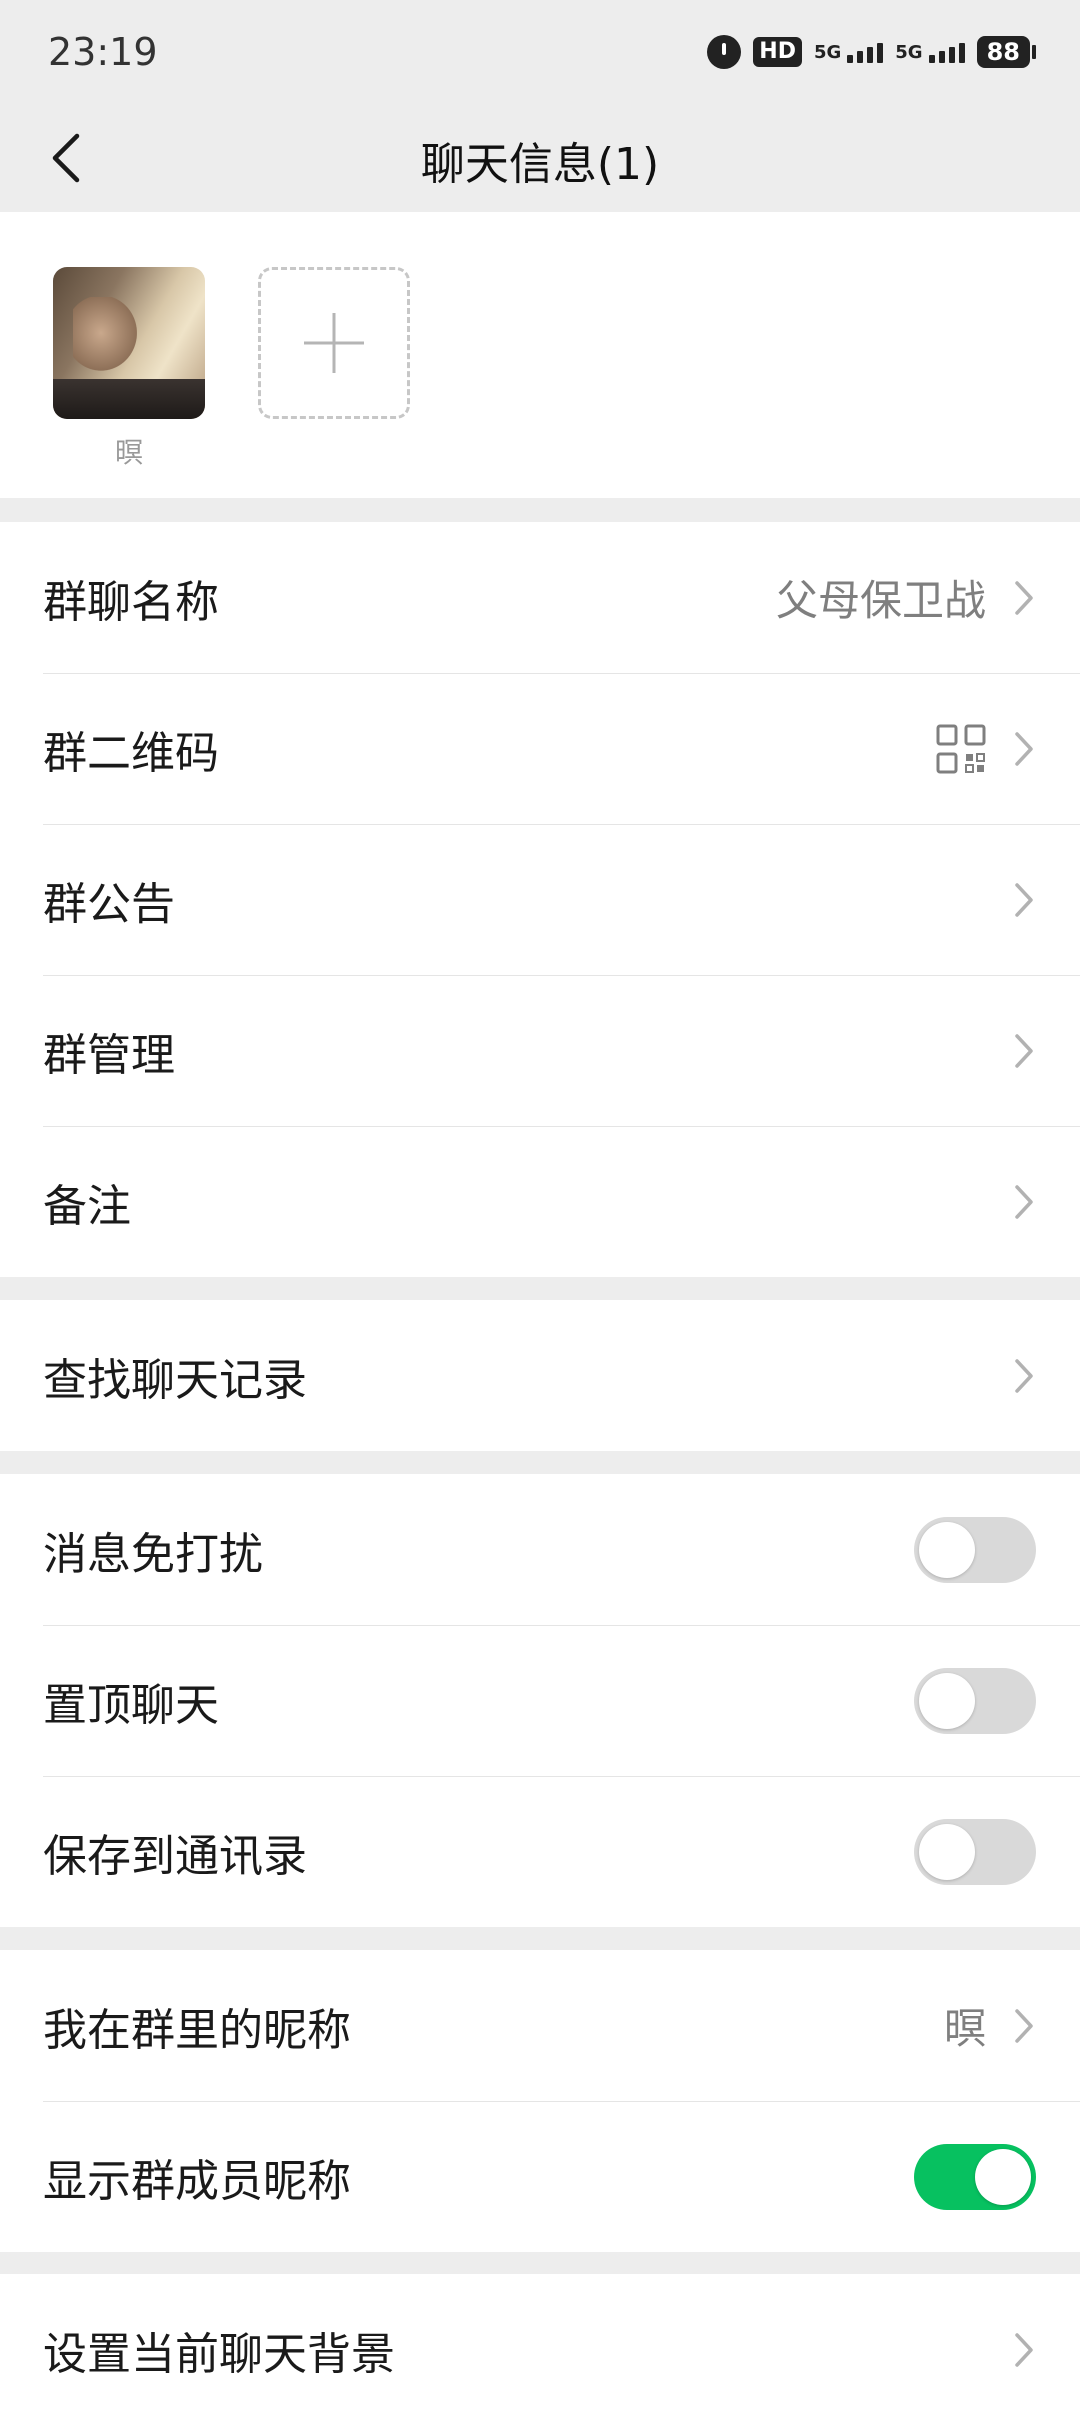 The width and height of the screenshot is (1080, 2425). What do you see at coordinates (540, 1050) in the screenshot?
I see `group-manage-row: 群管理` at bounding box center [540, 1050].